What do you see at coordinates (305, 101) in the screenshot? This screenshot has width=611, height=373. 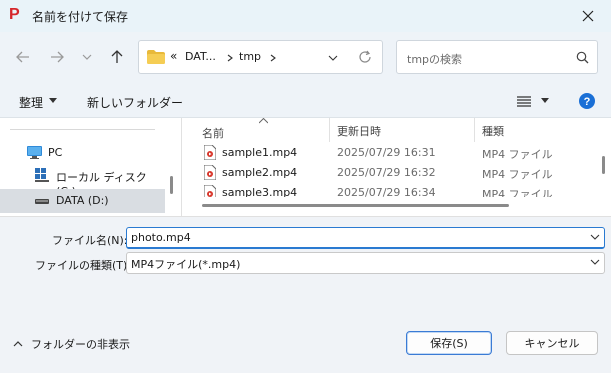 I see `command-bar: 整理 新しいフォルダー ?` at bounding box center [305, 101].